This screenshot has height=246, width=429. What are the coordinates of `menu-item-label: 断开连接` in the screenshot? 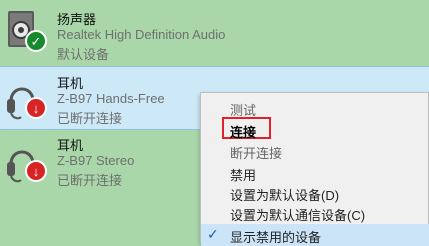 It's located at (256, 153).